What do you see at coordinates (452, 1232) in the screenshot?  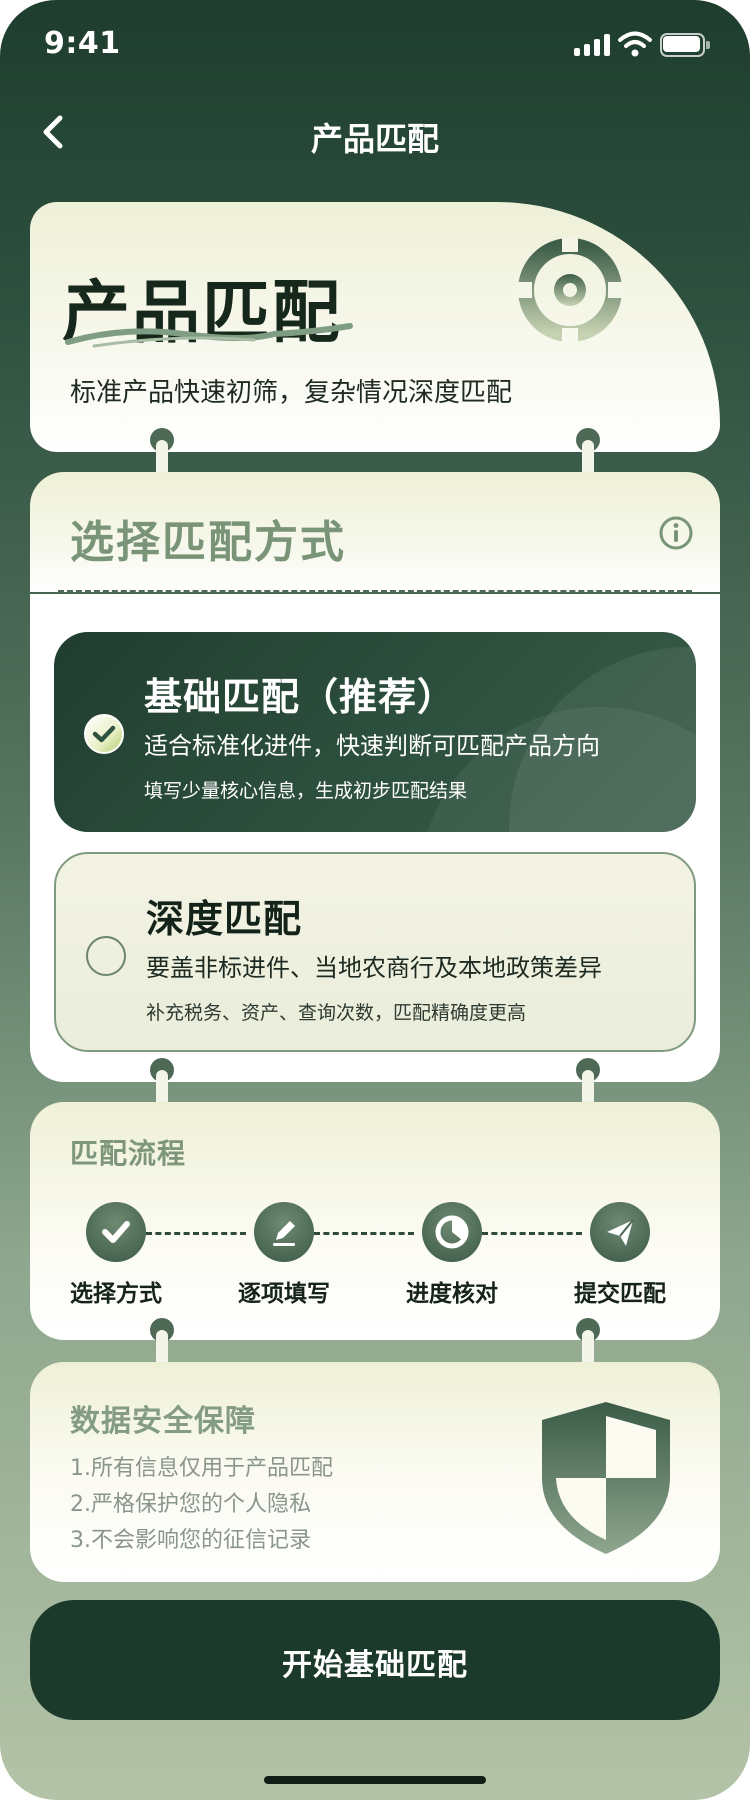 I see `clock-icon` at bounding box center [452, 1232].